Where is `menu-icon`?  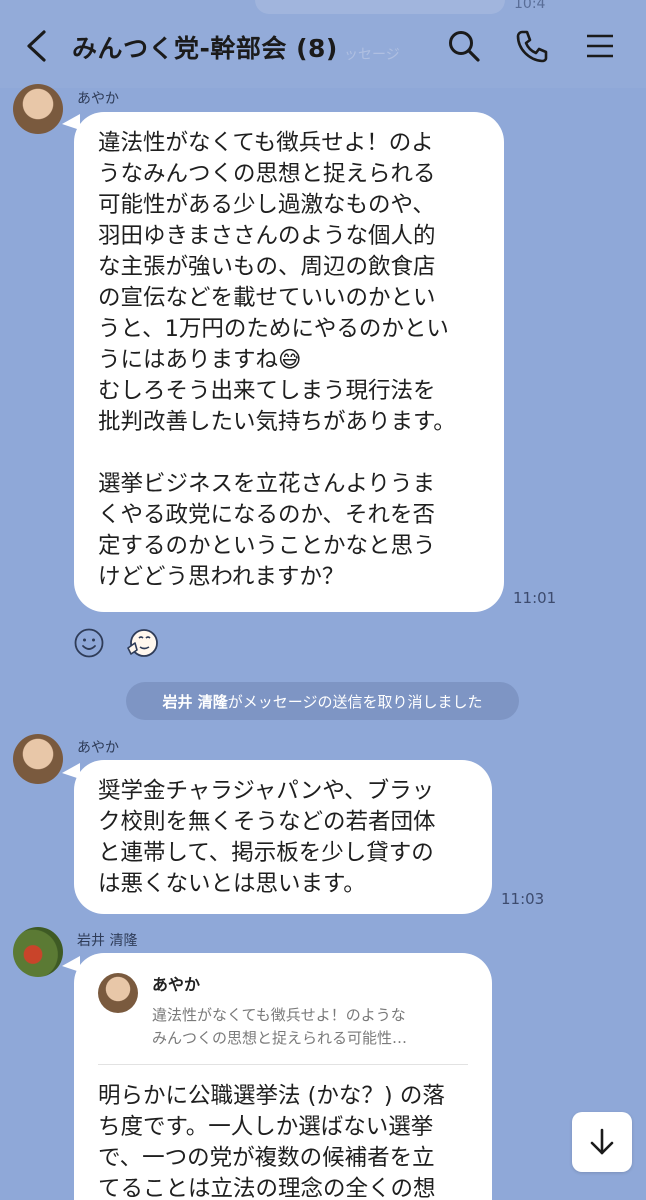 menu-icon is located at coordinates (600, 46).